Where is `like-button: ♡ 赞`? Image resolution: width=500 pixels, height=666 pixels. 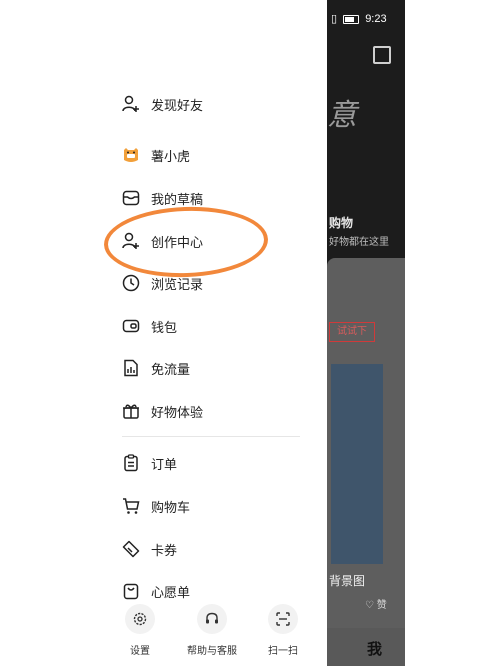
like-button: ♡ 赞 is located at coordinates (376, 605).